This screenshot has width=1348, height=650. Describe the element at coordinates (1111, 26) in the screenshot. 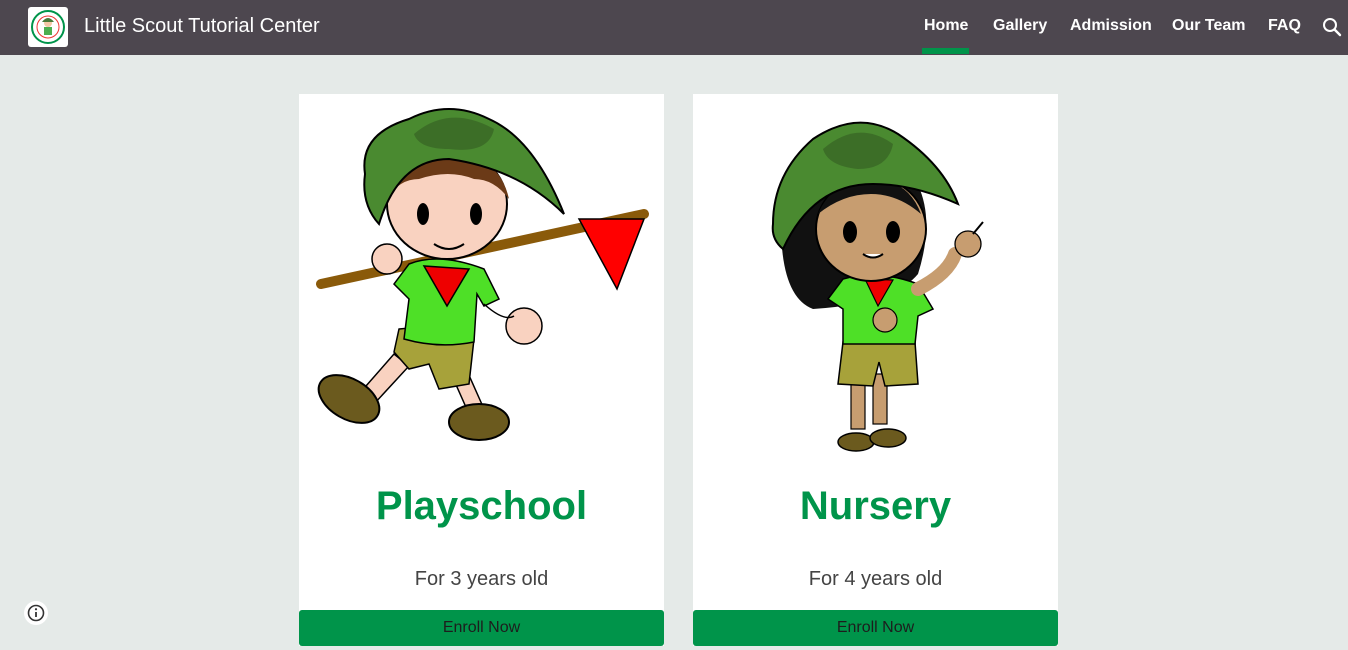

I see `nav-admission: Admission` at that location.